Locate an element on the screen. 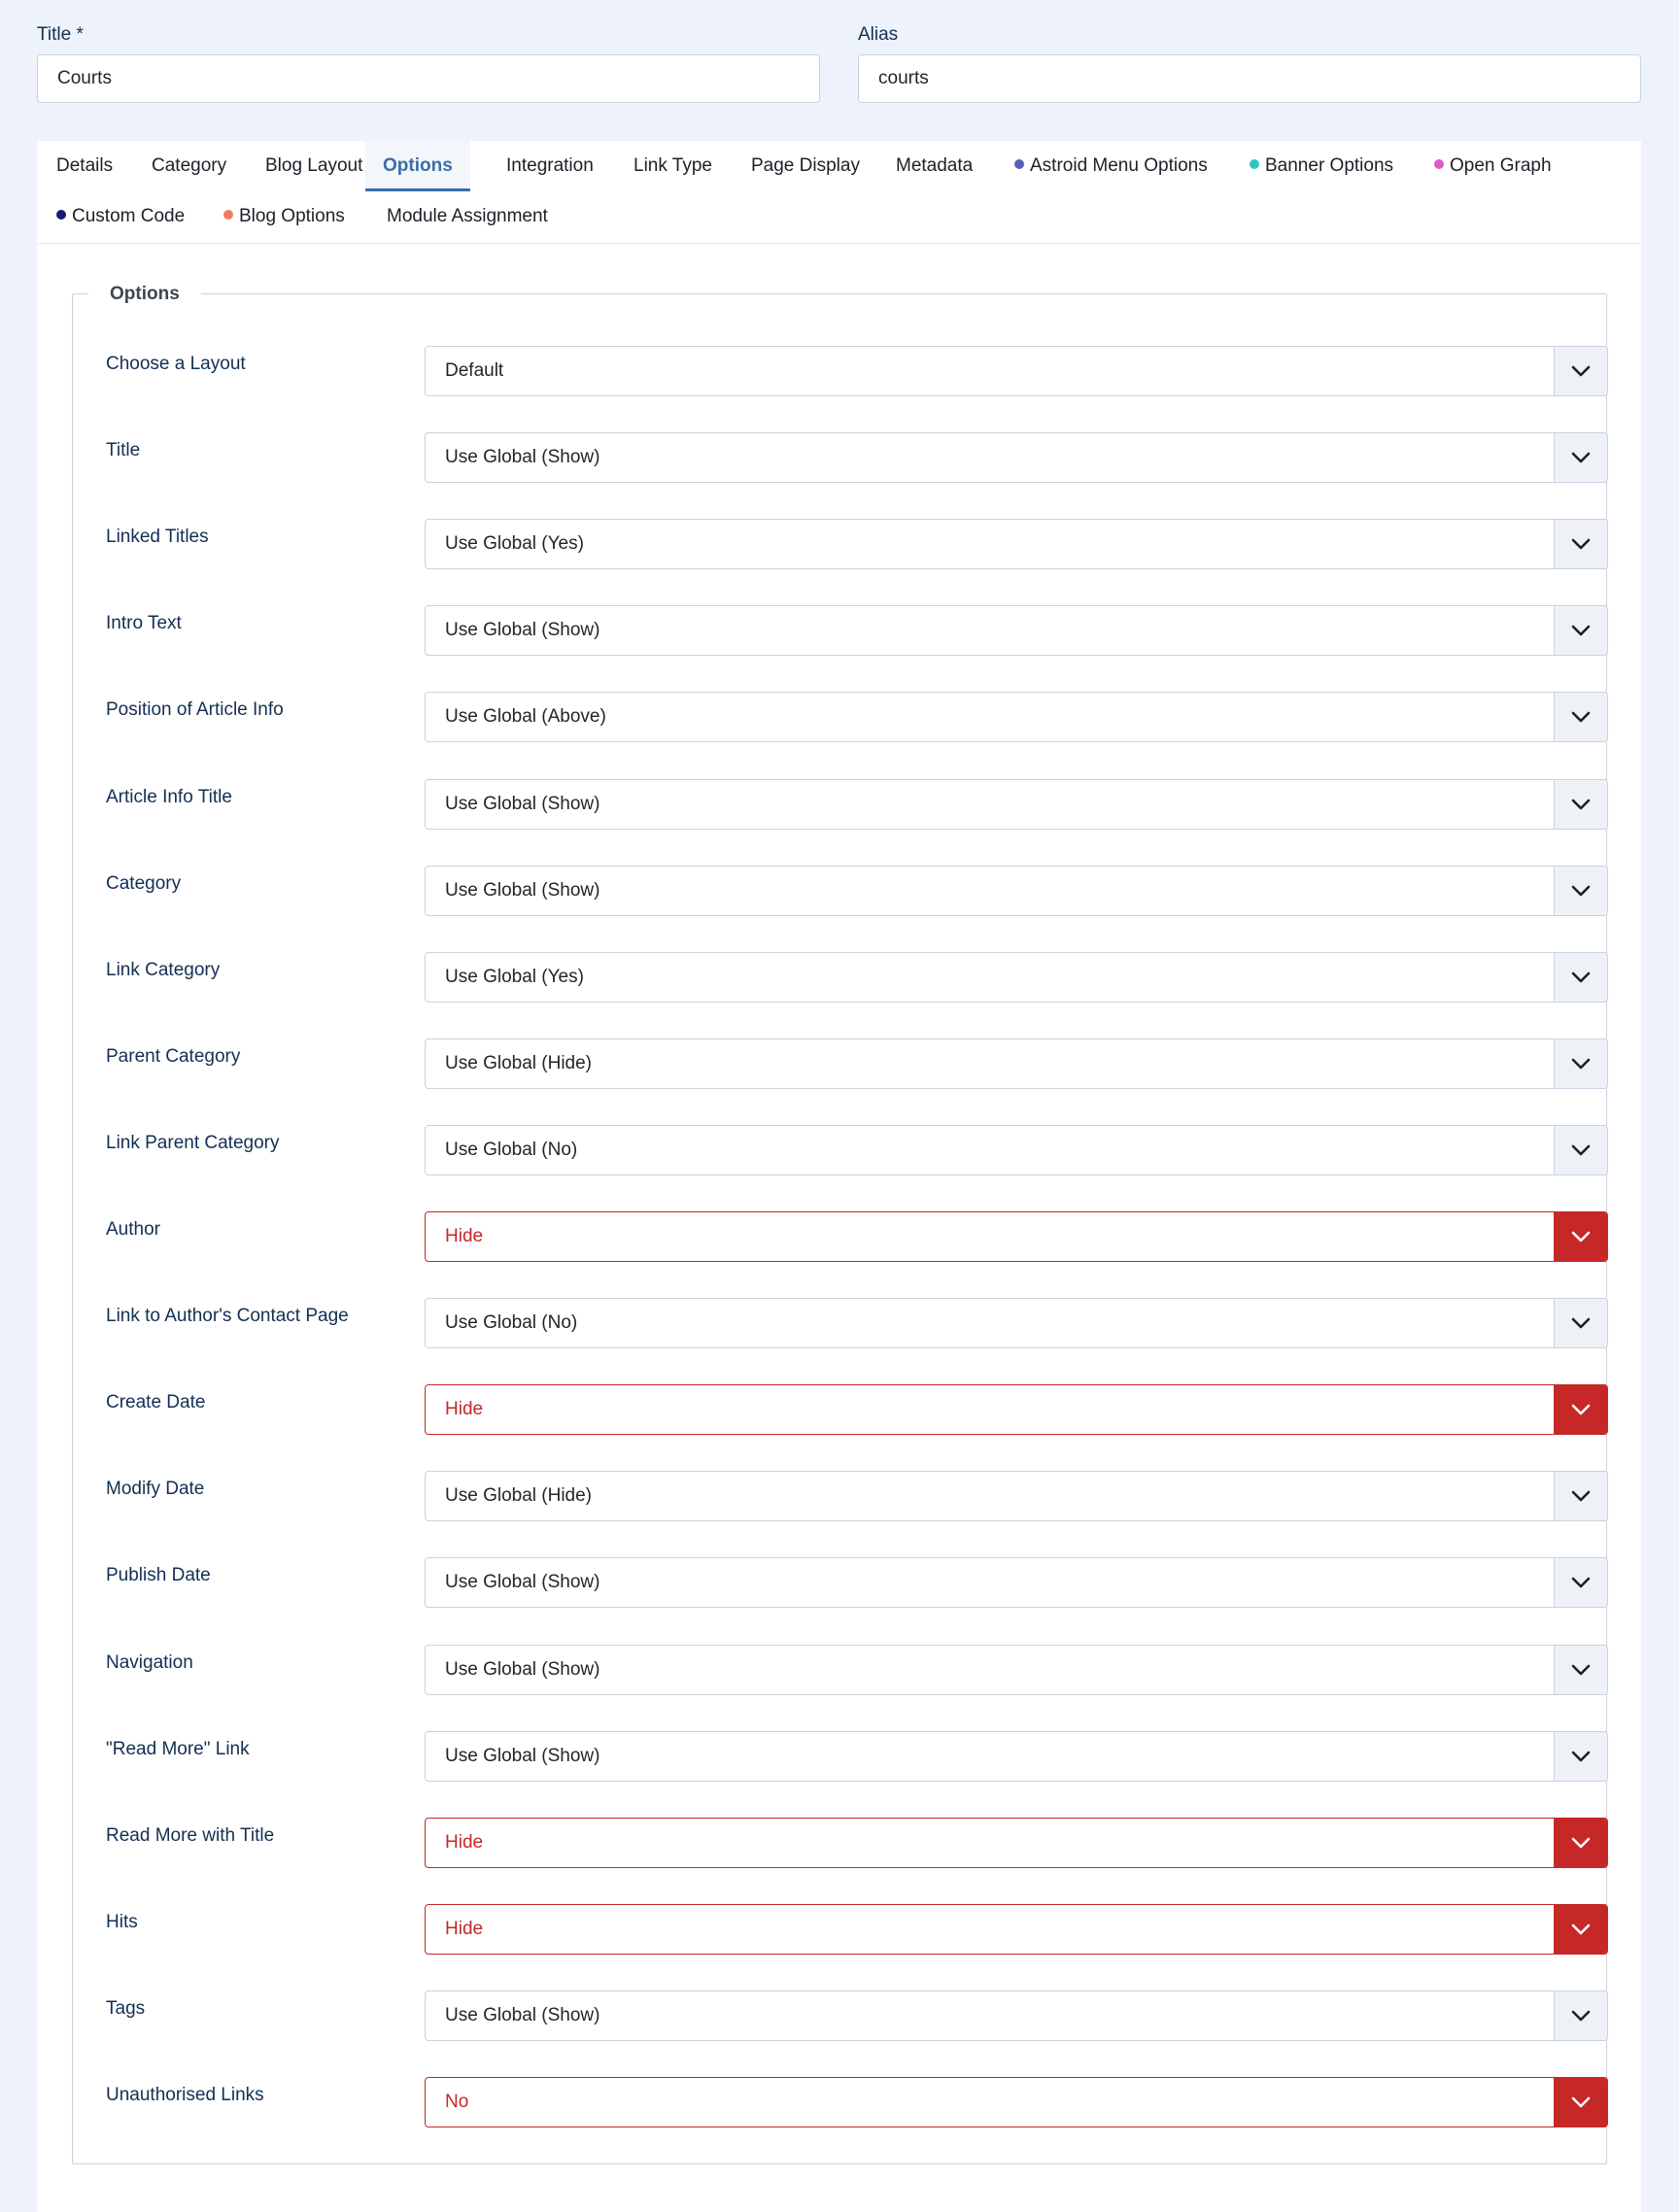 This screenshot has width=1679, height=2212. tab-label: Blog Layout is located at coordinates (314, 166).